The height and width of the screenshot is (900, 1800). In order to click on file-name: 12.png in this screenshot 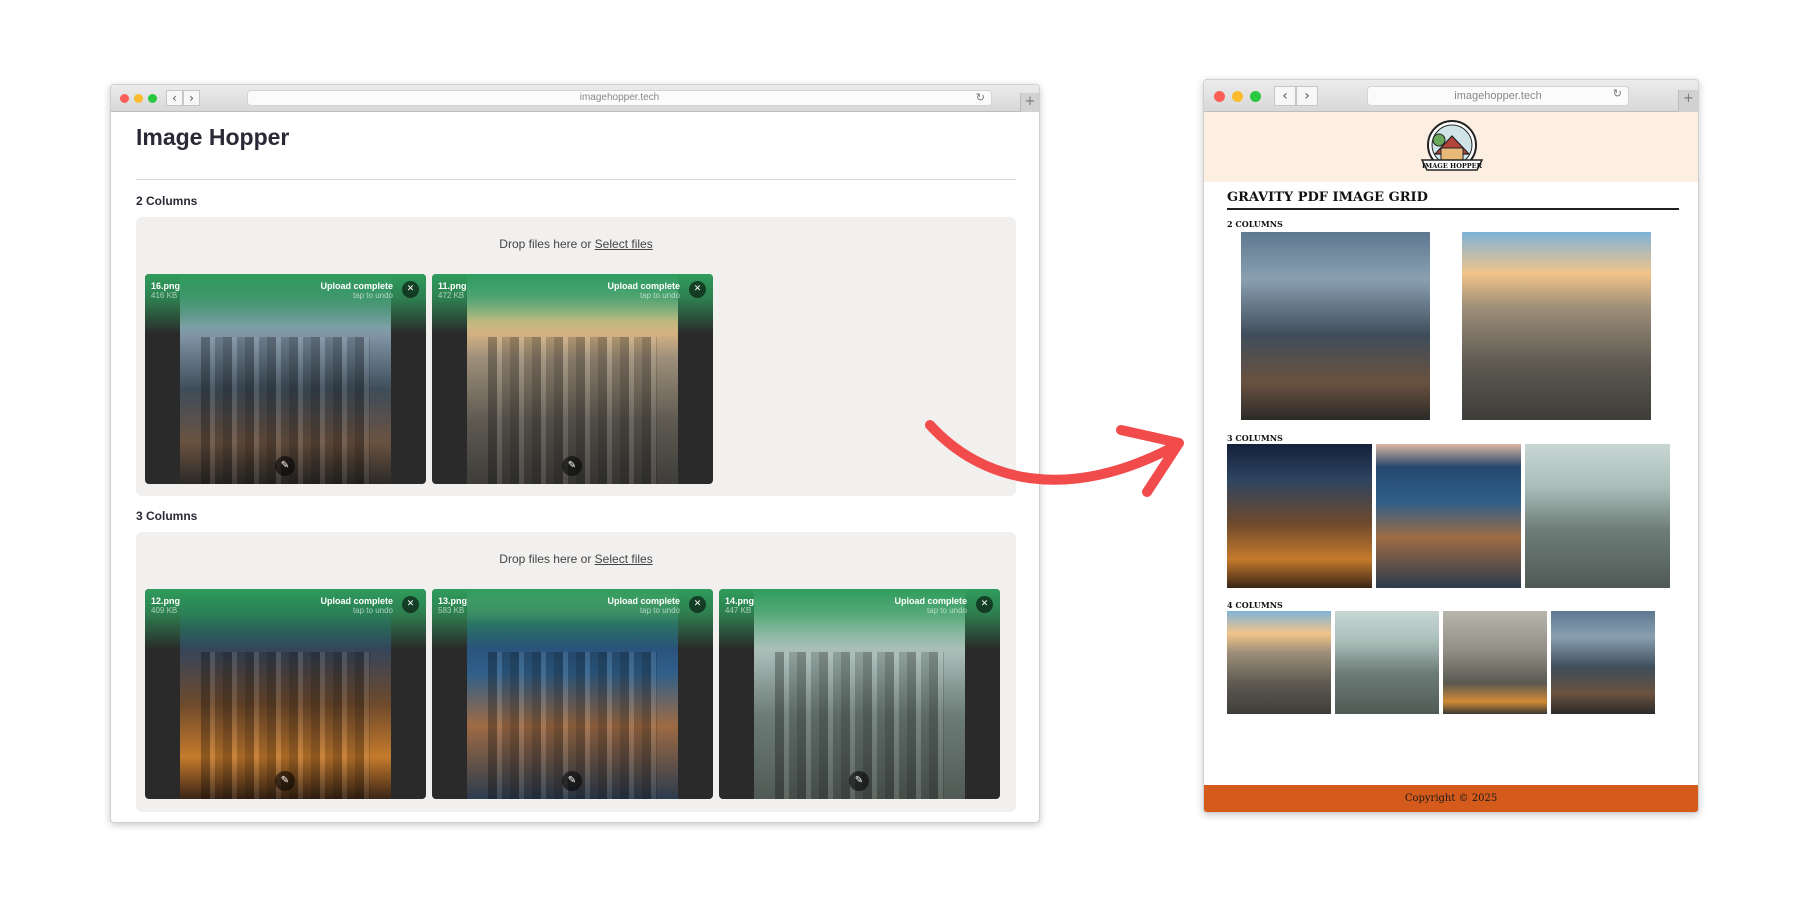, I will do `click(166, 601)`.